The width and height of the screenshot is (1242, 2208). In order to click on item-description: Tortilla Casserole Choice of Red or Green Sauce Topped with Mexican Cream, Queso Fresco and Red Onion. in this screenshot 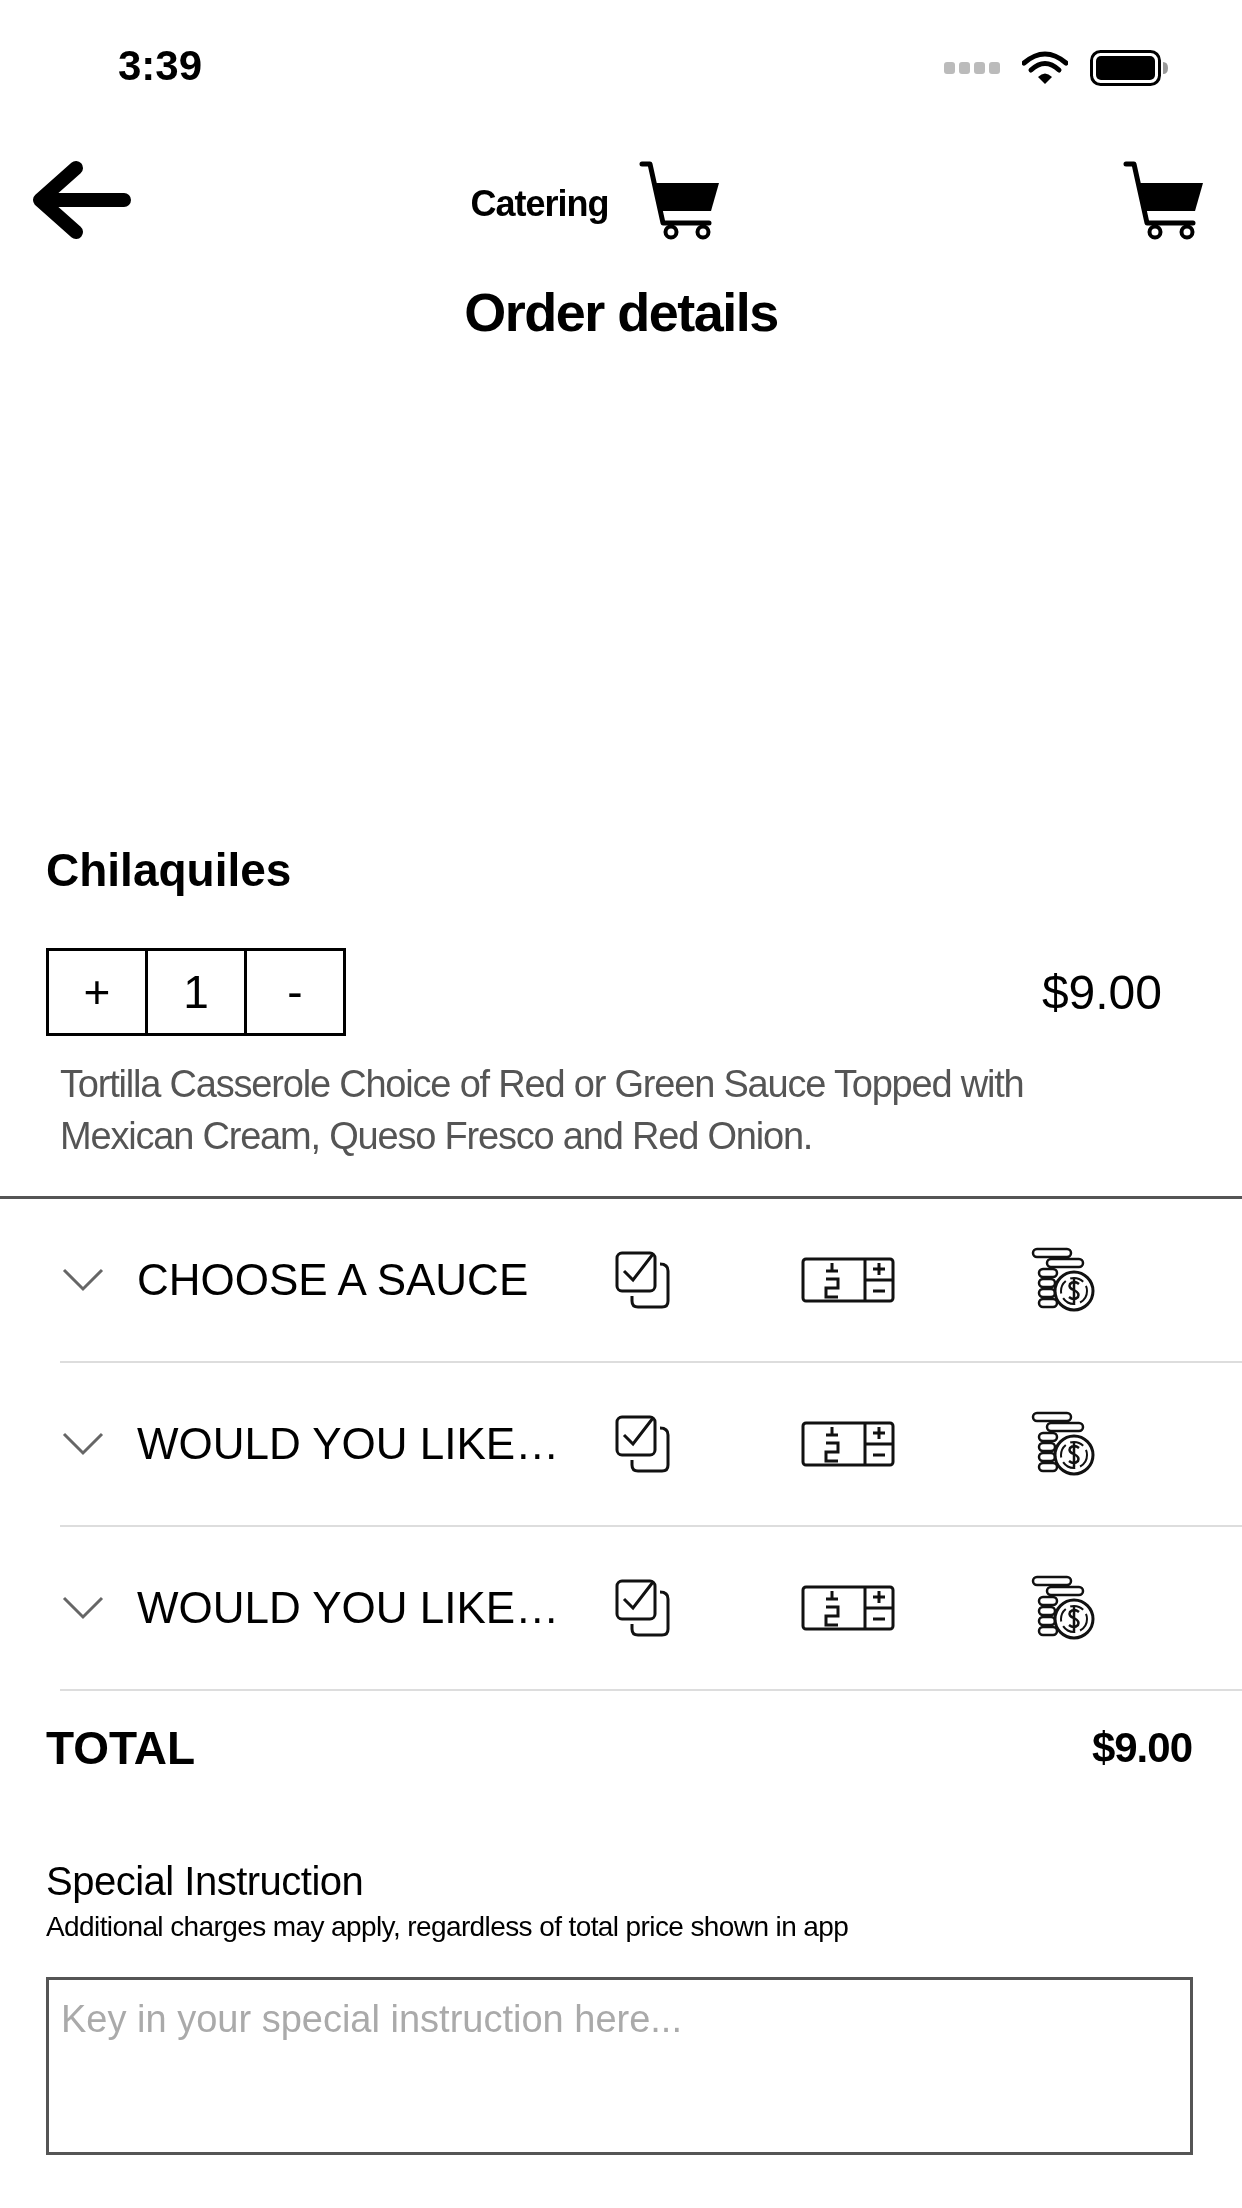, I will do `click(542, 1110)`.